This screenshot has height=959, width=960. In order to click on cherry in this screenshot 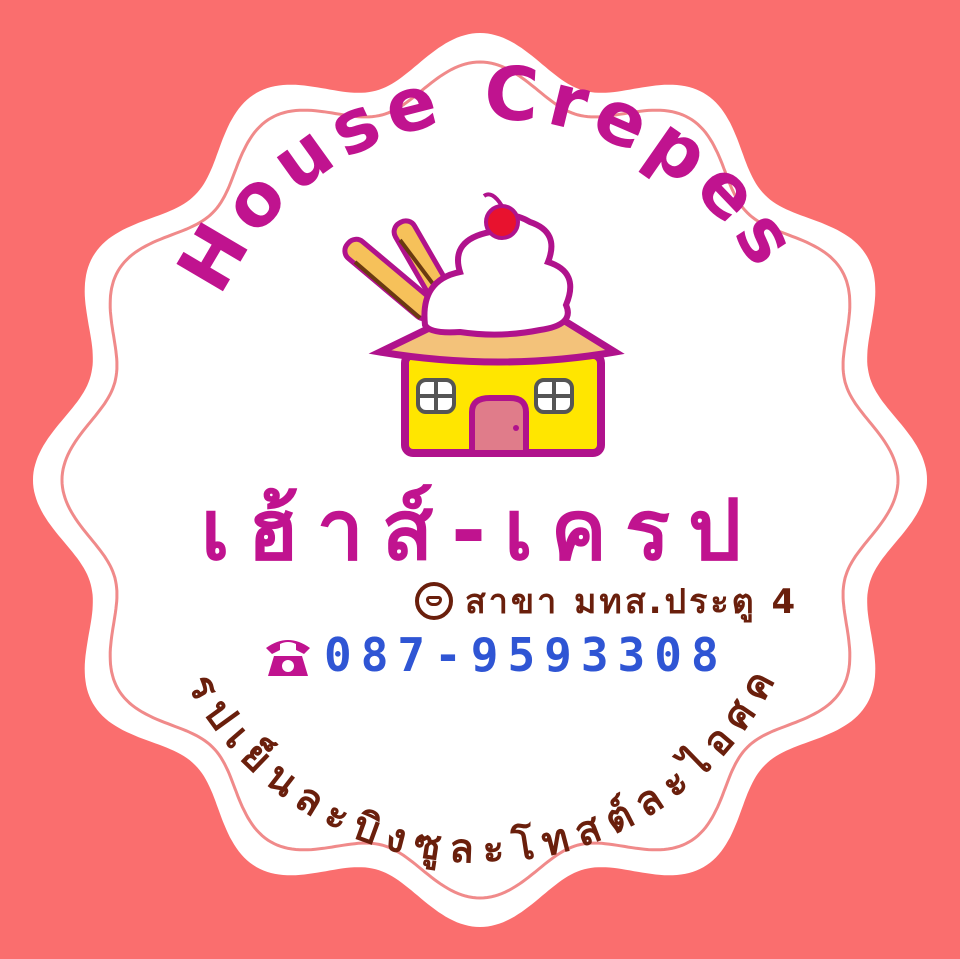, I will do `click(502, 222)`.